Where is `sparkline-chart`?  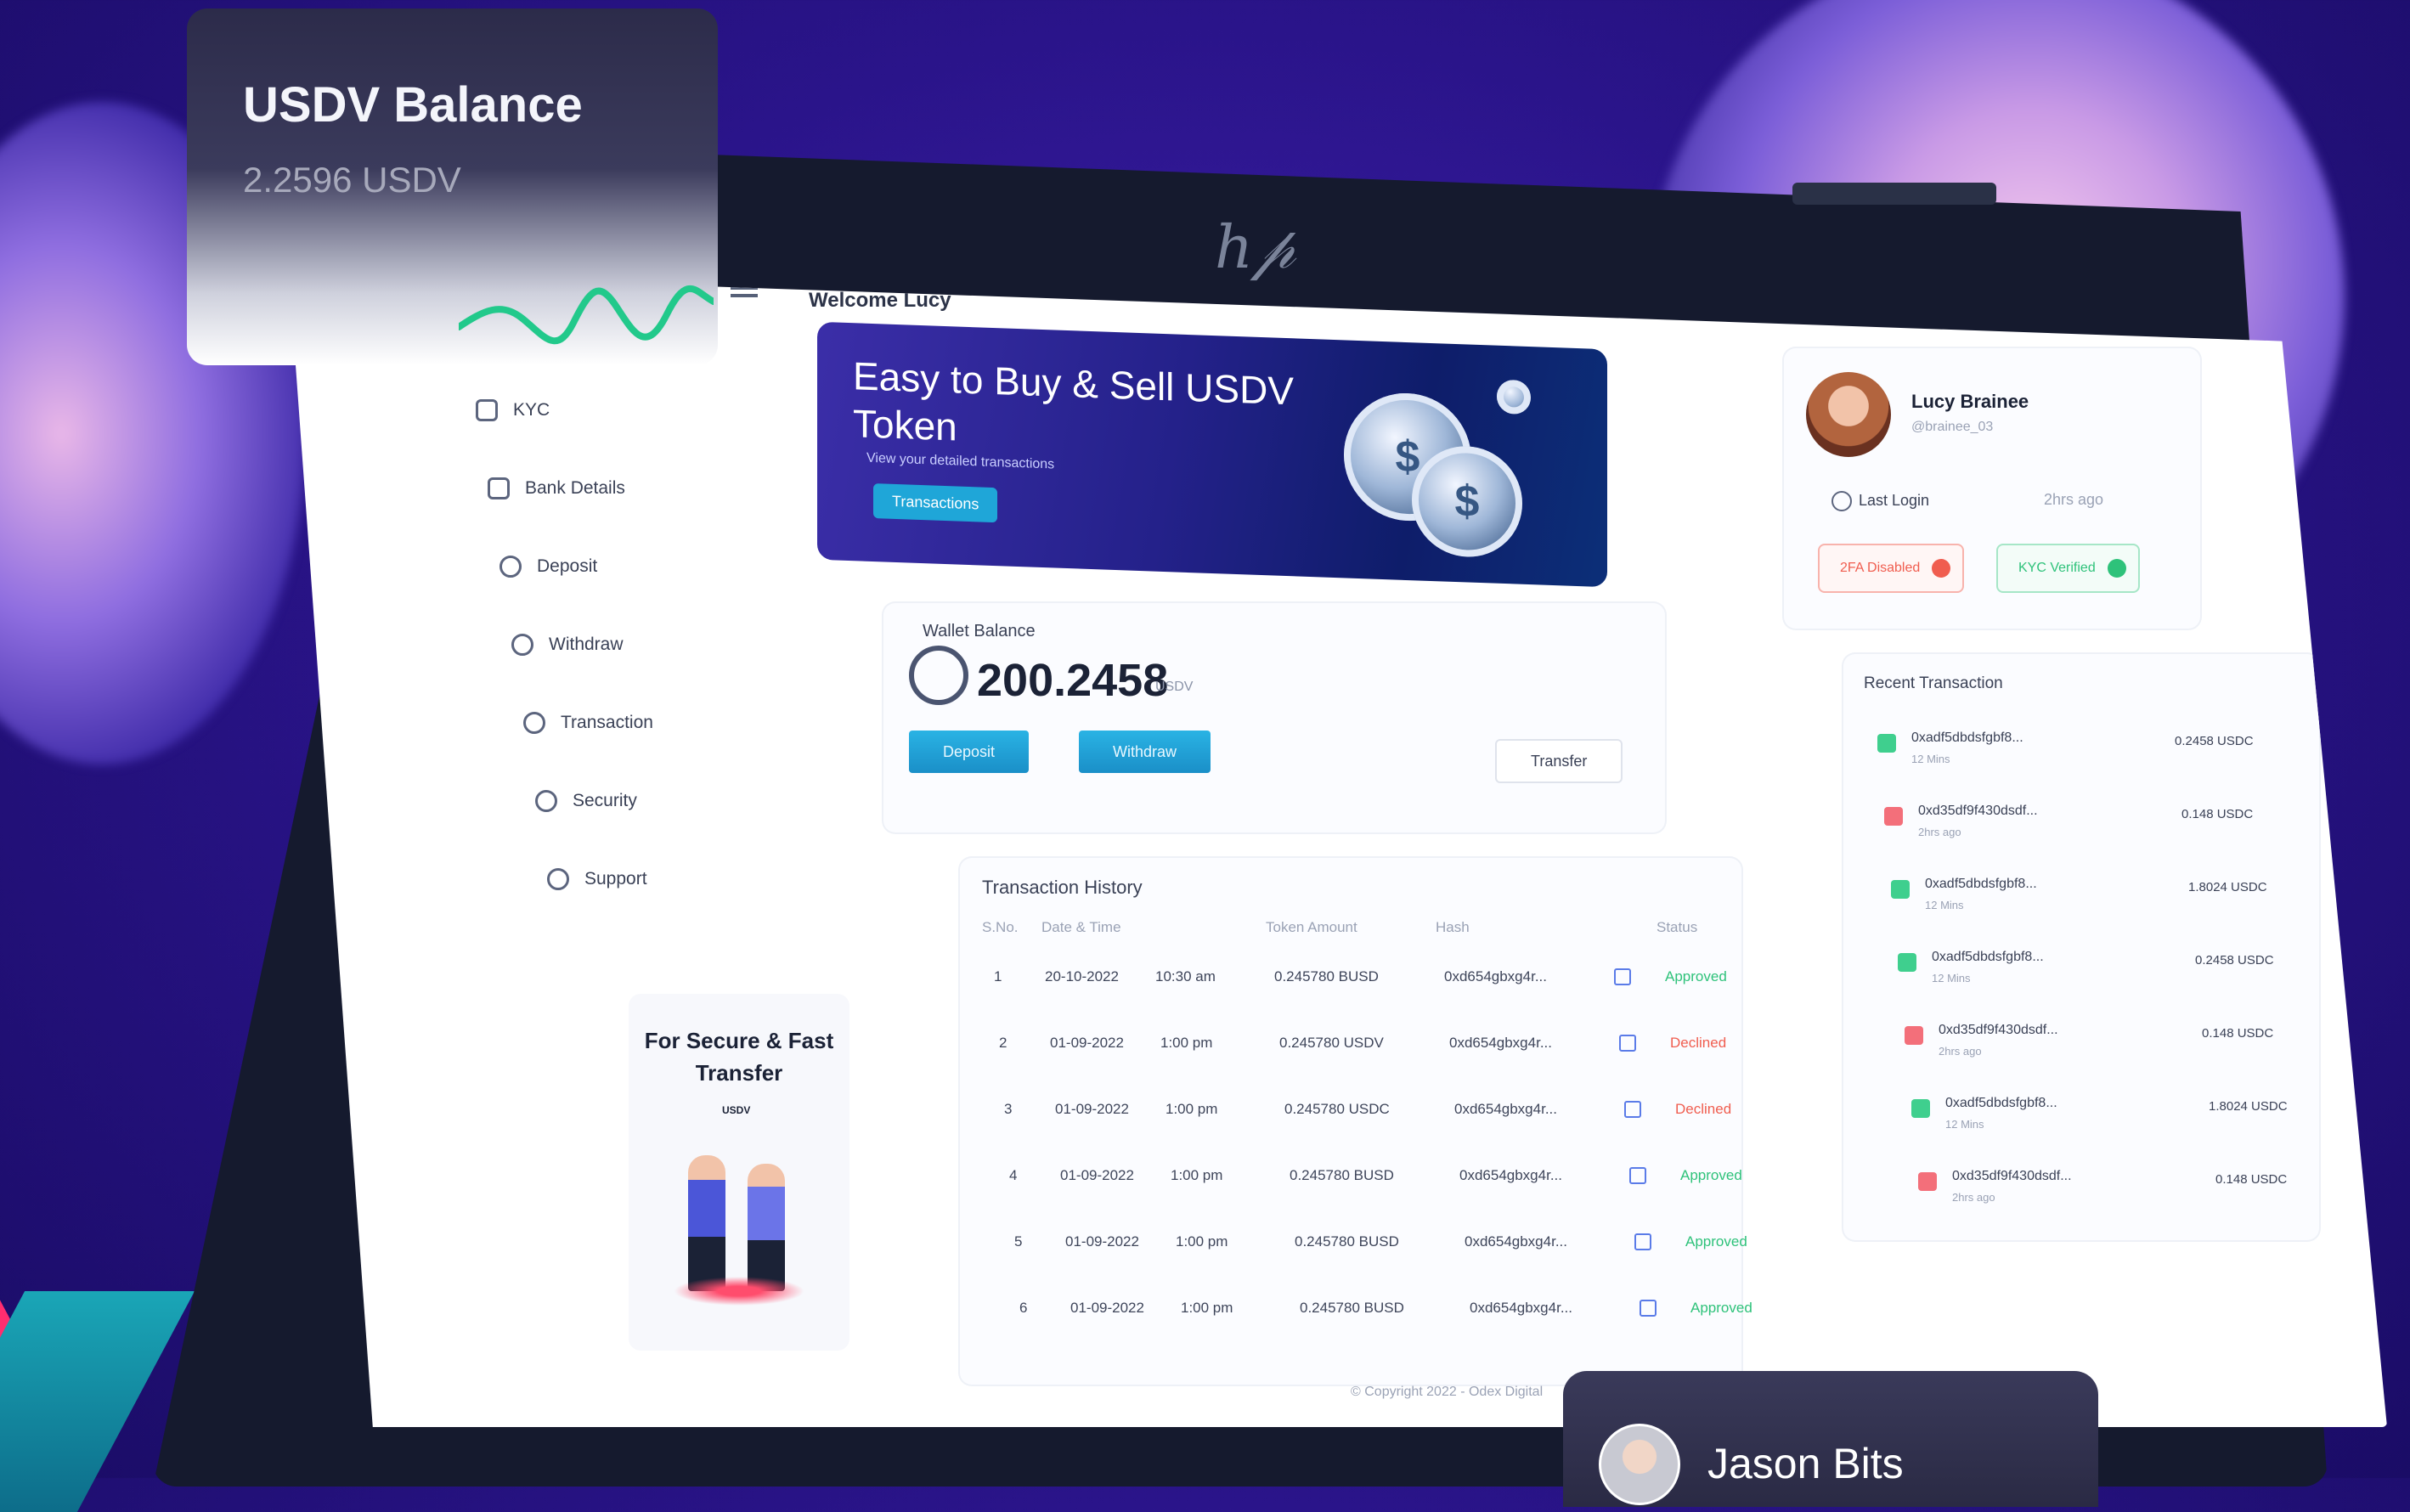 sparkline-chart is located at coordinates (586, 315).